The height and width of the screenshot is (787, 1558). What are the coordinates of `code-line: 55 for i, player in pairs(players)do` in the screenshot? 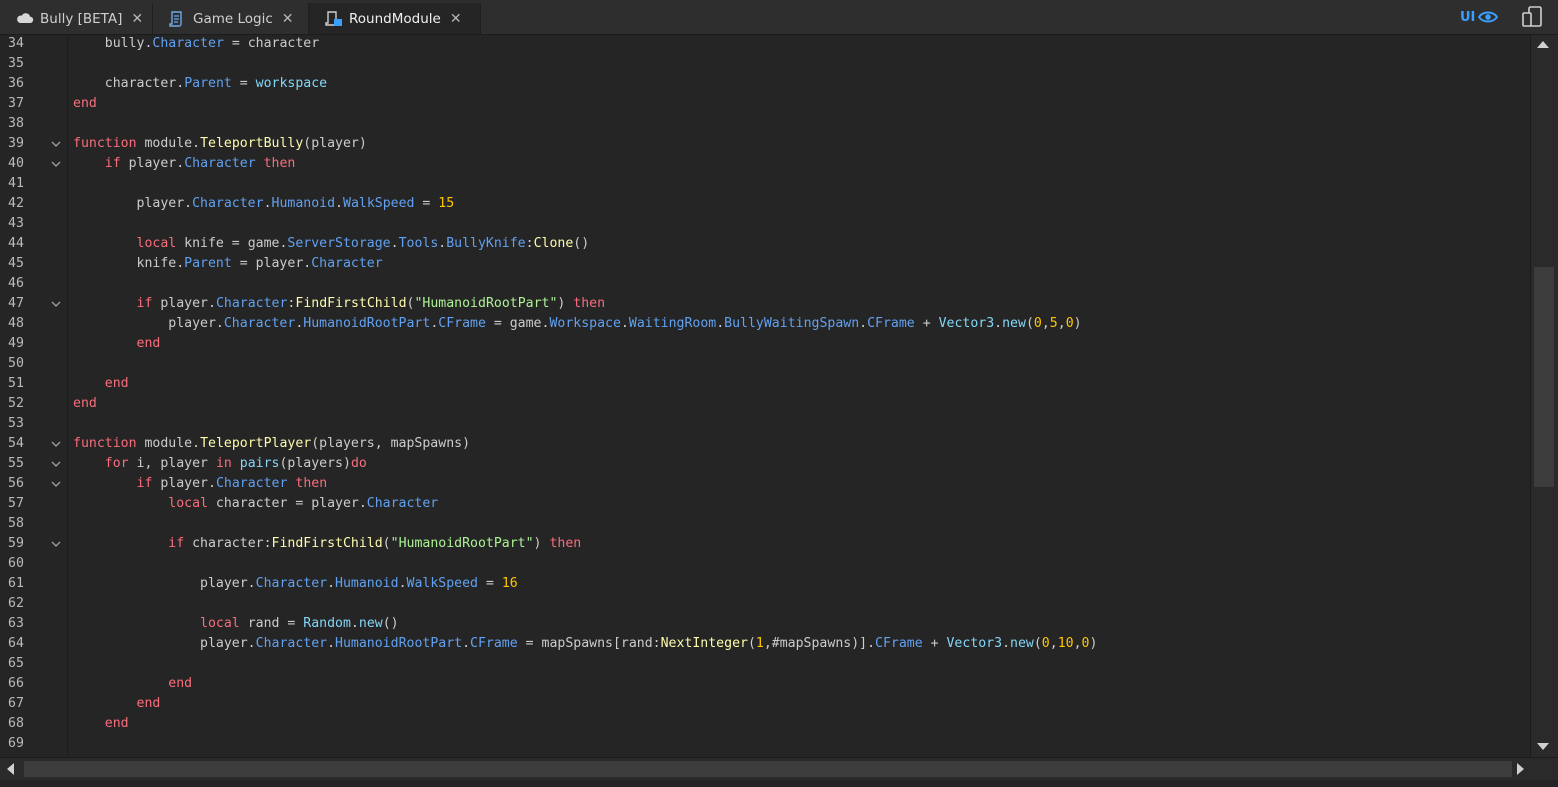 It's located at (765, 464).